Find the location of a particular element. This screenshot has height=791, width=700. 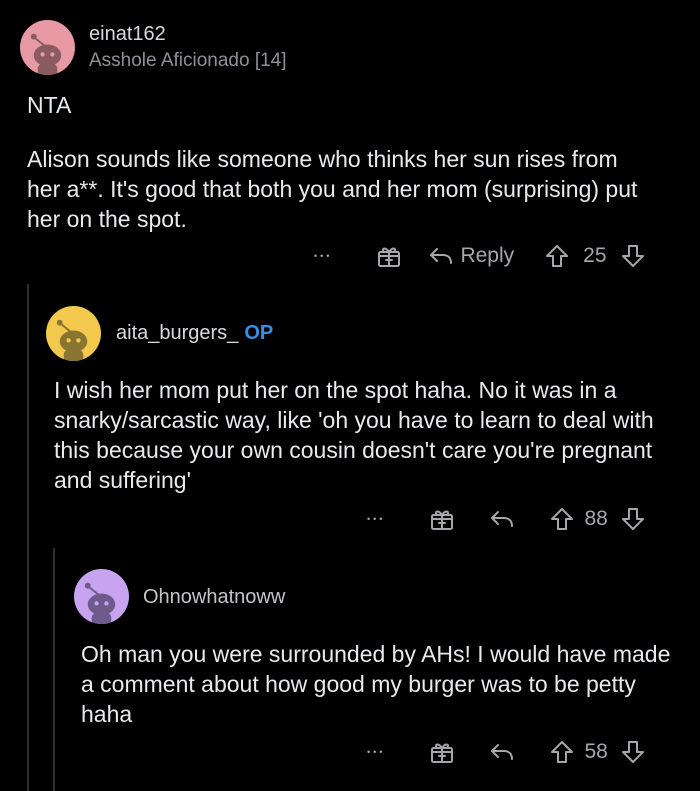

reply-button: Reply is located at coordinates (471, 256).